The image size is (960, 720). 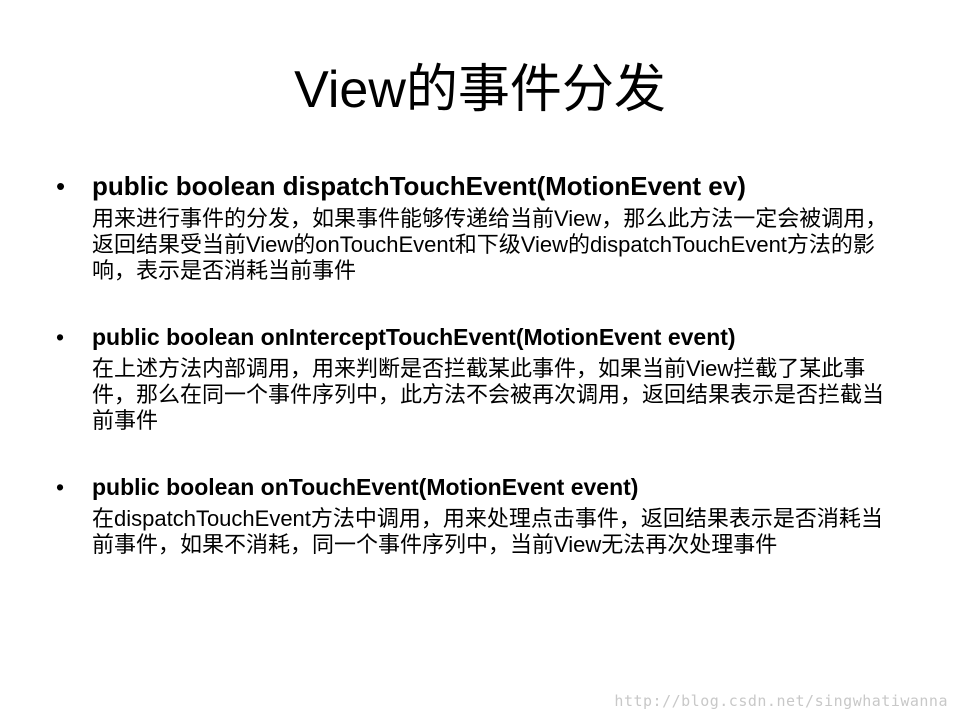 What do you see at coordinates (480, 90) in the screenshot?
I see `slide-title: View的事件分发` at bounding box center [480, 90].